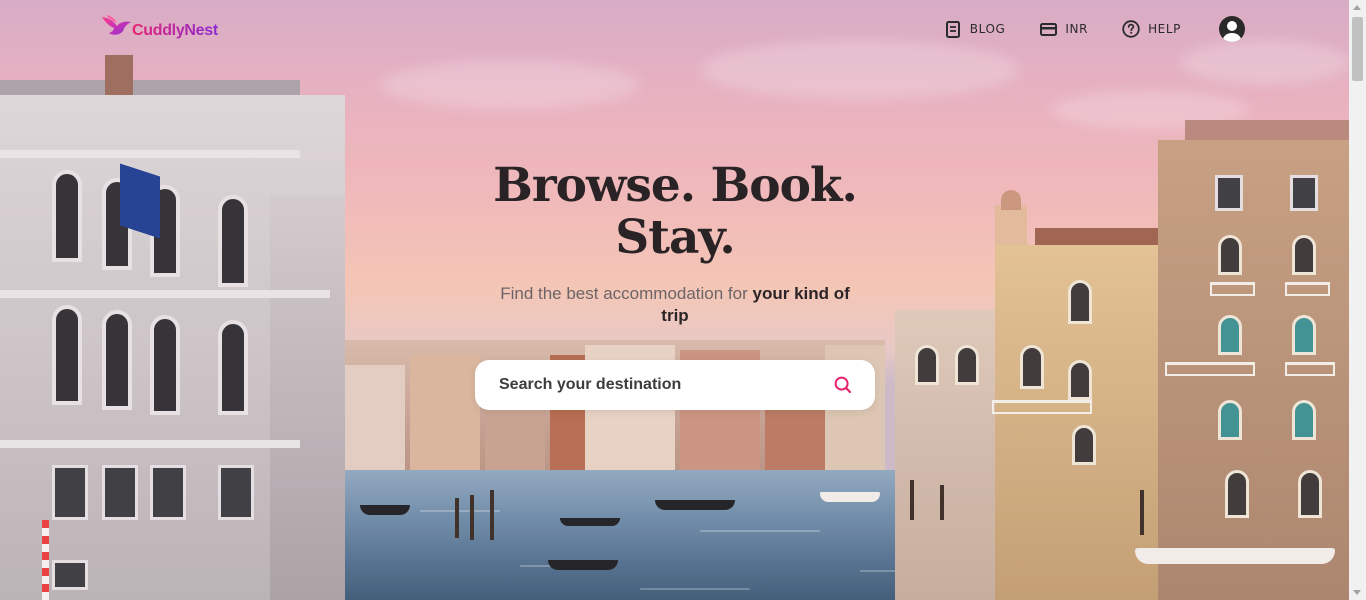 The width and height of the screenshot is (1366, 600). I want to click on brand-logo: CuddlyNest, so click(159, 27).